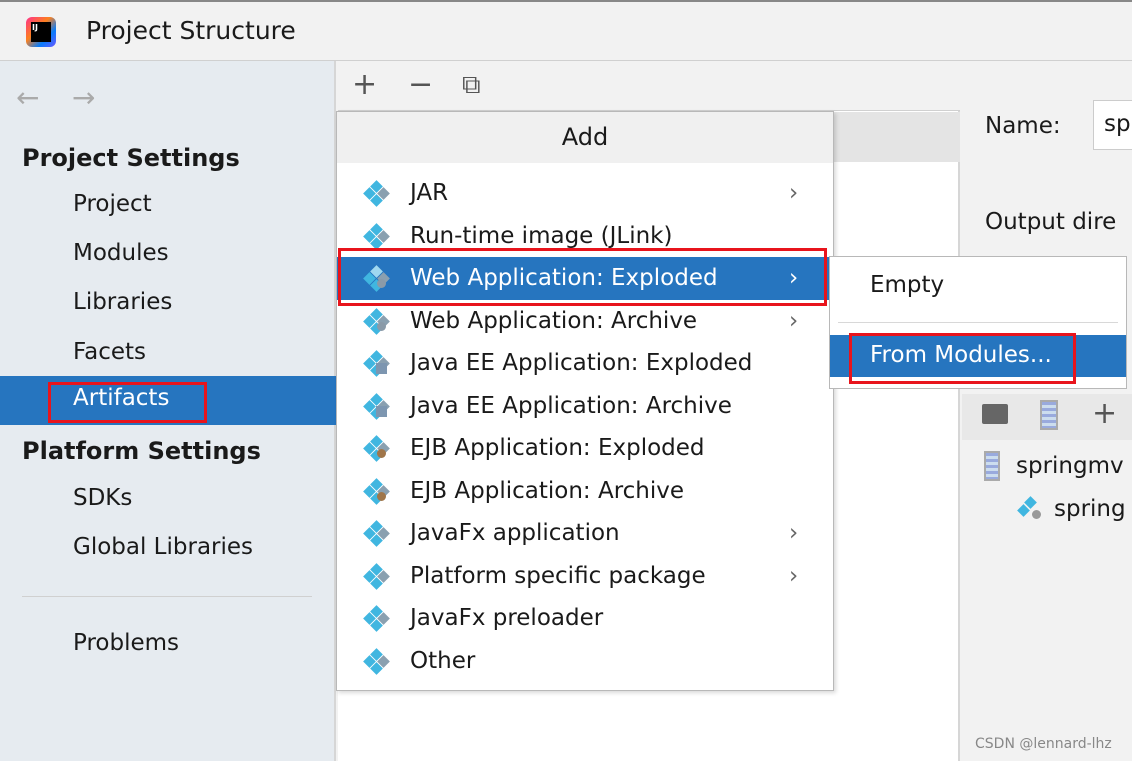 The image size is (1132, 761). What do you see at coordinates (547, 490) in the screenshot?
I see `menu-item-label: EJB Application: Archive` at bounding box center [547, 490].